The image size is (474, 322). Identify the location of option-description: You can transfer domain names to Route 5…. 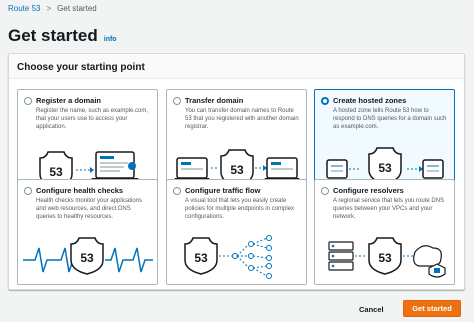
(242, 119).